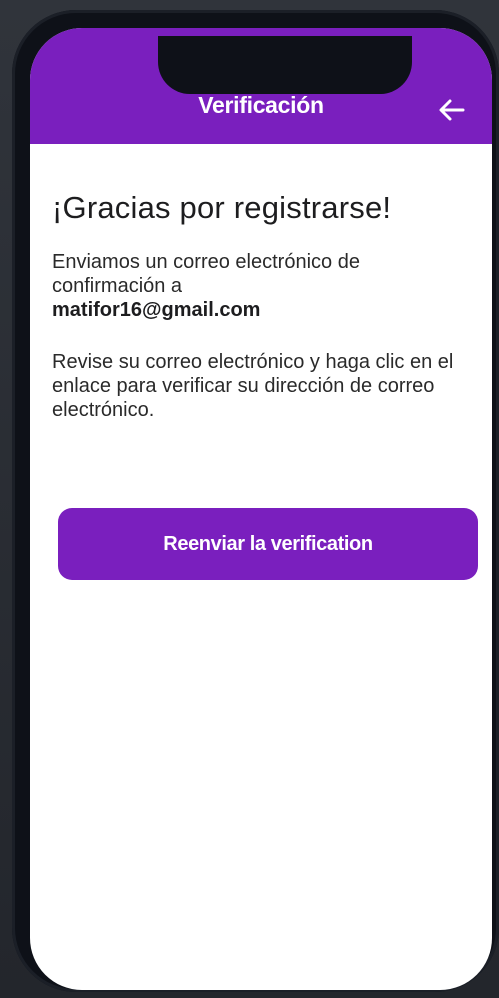 The height and width of the screenshot is (998, 499). Describe the element at coordinates (268, 544) in the screenshot. I see `resend-verification-button: Reenviar la verification` at that location.